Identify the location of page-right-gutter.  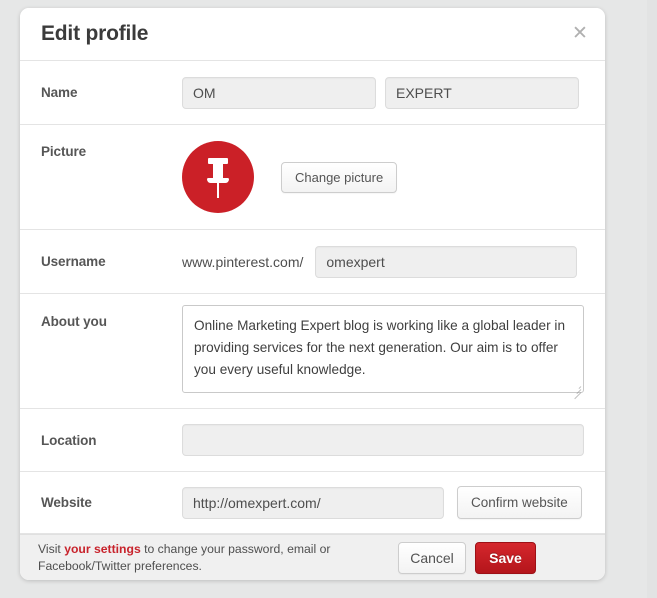
(652, 299).